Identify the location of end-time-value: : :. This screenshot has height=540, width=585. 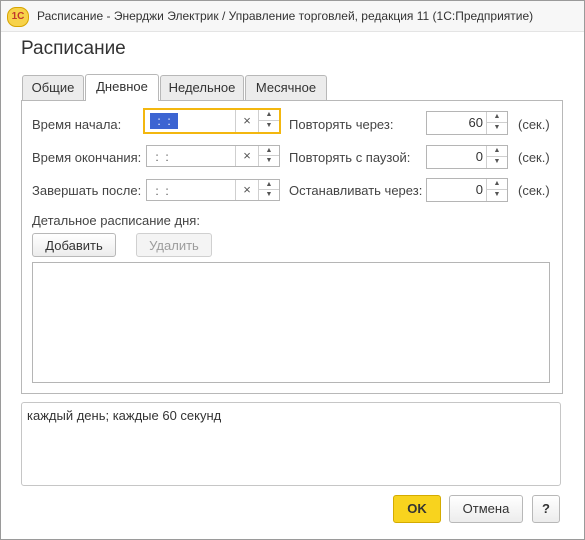
(162, 157).